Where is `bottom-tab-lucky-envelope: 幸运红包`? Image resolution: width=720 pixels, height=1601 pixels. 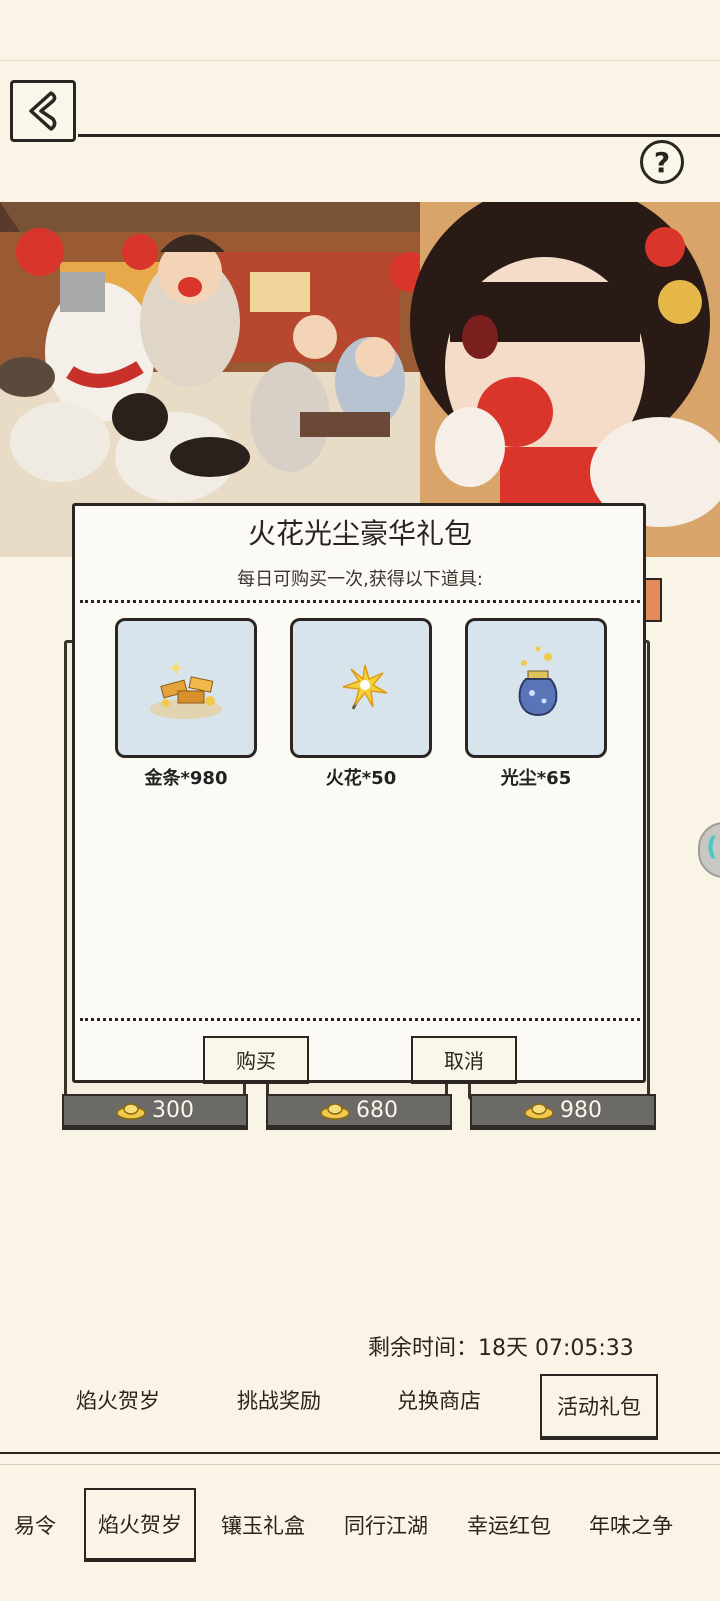
bottom-tab-lucky-envelope: 幸运红包 is located at coordinates (509, 1525).